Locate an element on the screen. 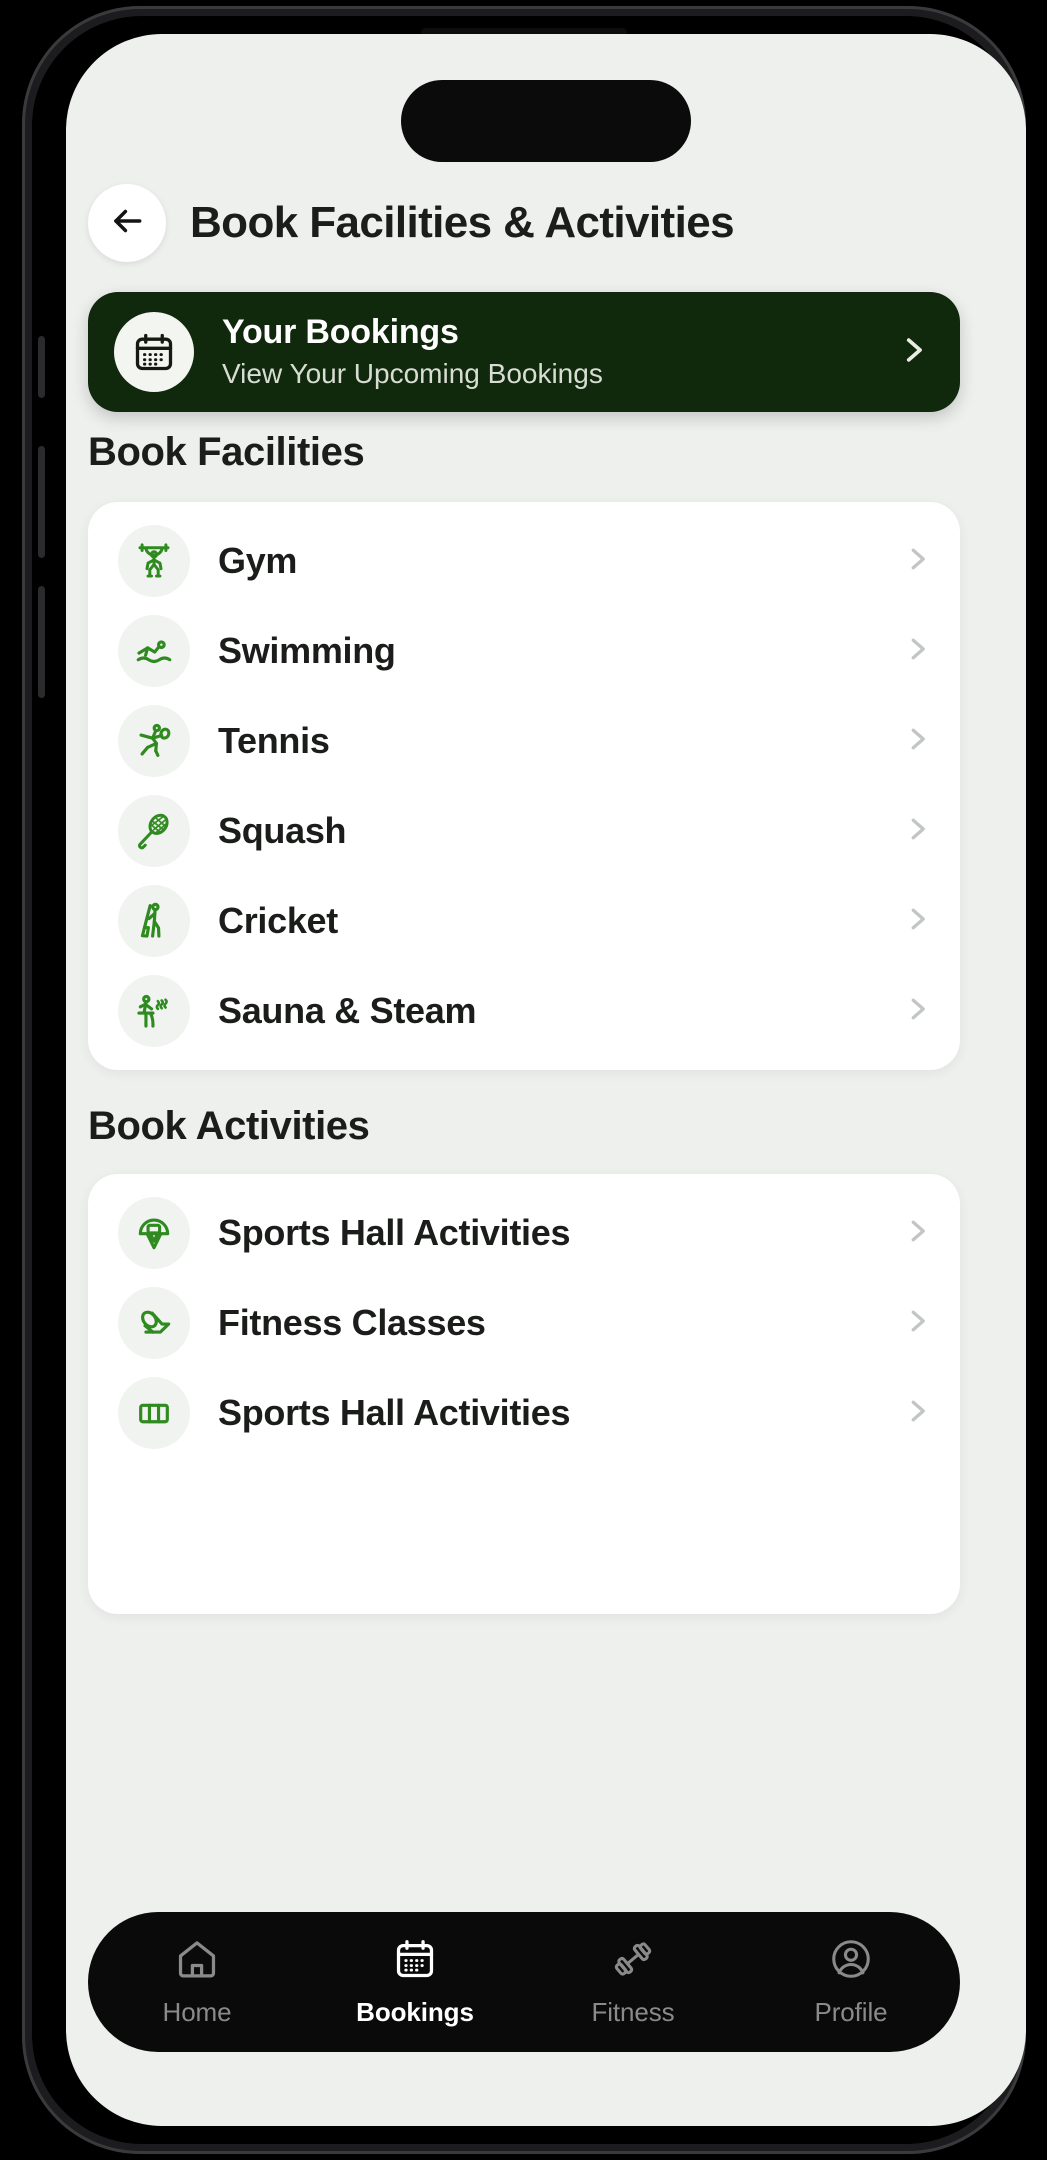 Image resolution: width=1047 pixels, height=2160 pixels. list-item-sports-hall-activities: Sports Hall Activities is located at coordinates (524, 1233).